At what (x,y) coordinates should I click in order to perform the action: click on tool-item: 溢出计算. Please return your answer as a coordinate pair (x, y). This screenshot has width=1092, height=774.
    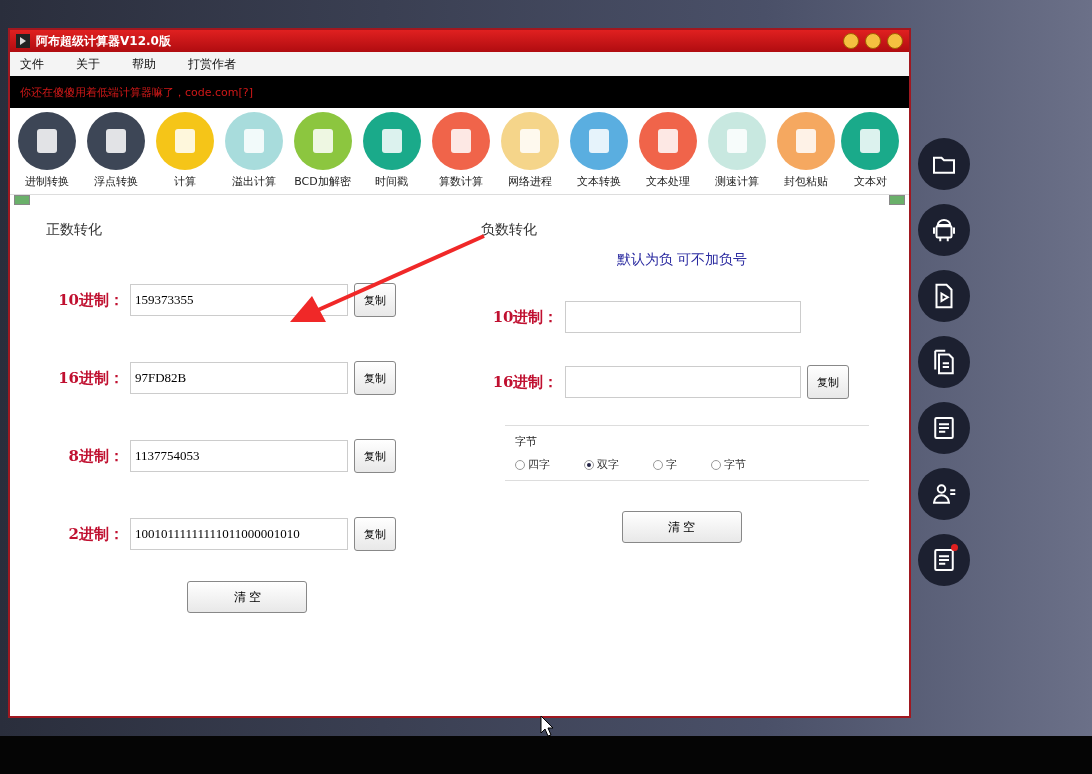
    Looking at the image, I should click on (253, 153).